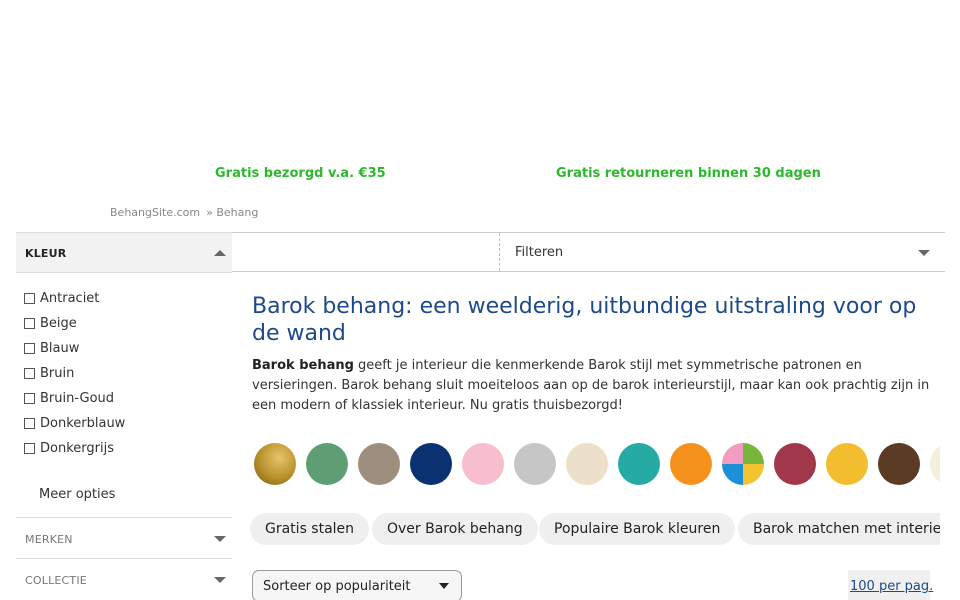 The width and height of the screenshot is (960, 600). Describe the element at coordinates (310, 529) in the screenshot. I see `chip-free-samples: Gratis stalen` at that location.